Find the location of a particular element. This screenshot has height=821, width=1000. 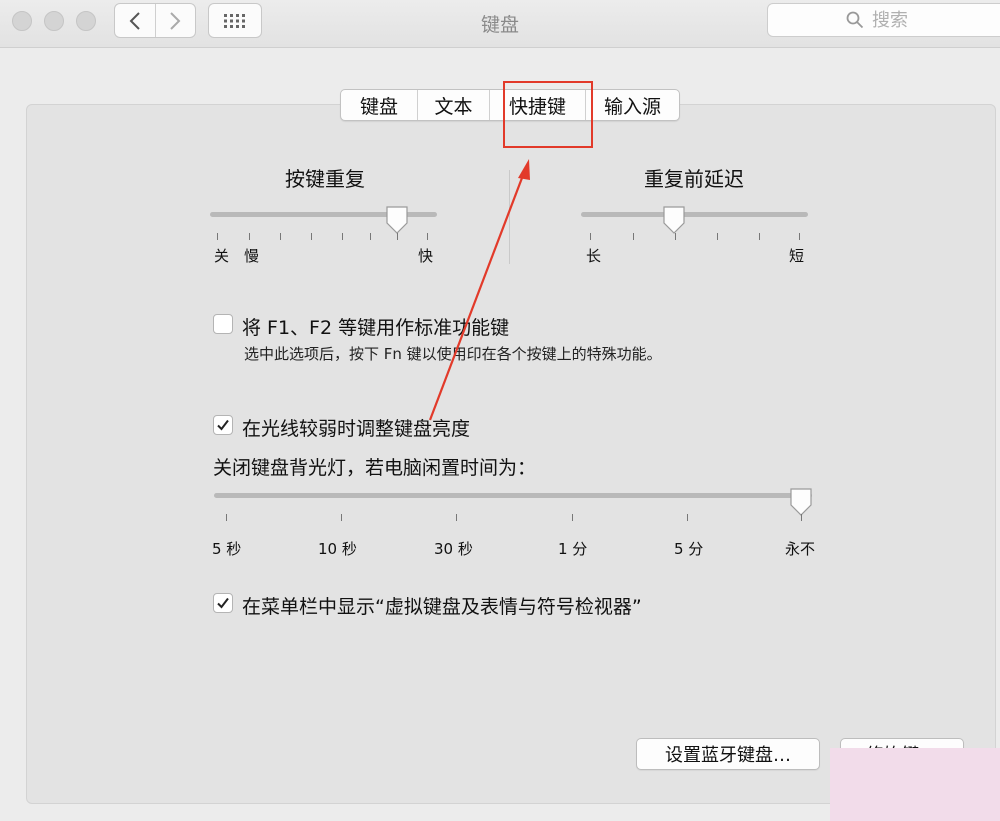

key-repeat-slow-label: 慢 is located at coordinates (252, 256).